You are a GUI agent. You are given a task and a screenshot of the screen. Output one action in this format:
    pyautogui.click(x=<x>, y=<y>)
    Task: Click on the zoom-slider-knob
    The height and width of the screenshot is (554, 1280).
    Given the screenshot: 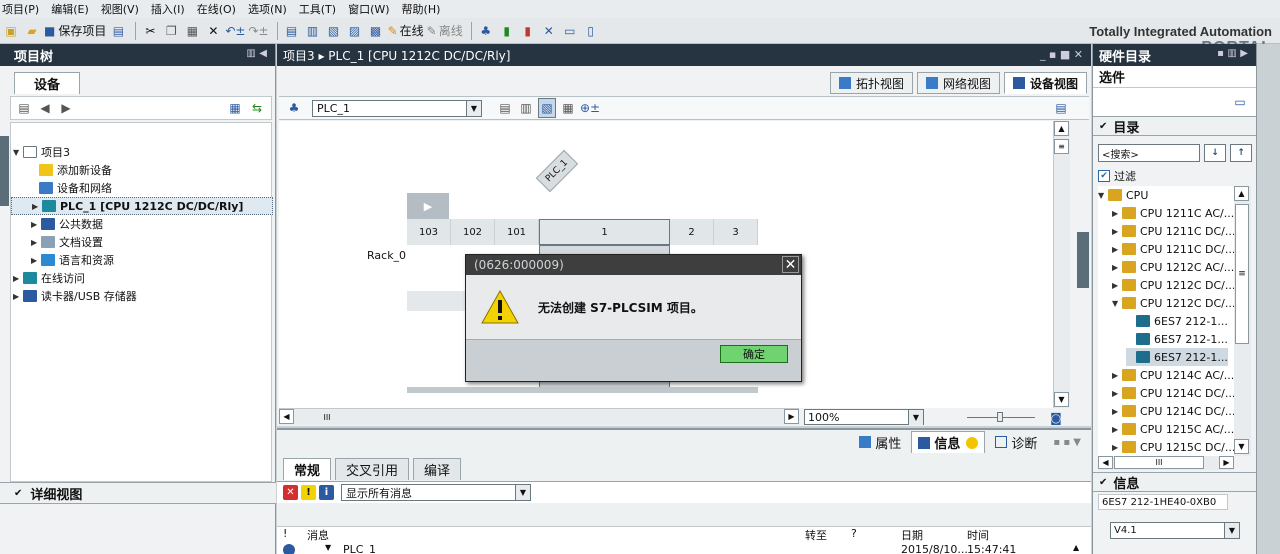 What is the action you would take?
    pyautogui.click(x=1000, y=417)
    